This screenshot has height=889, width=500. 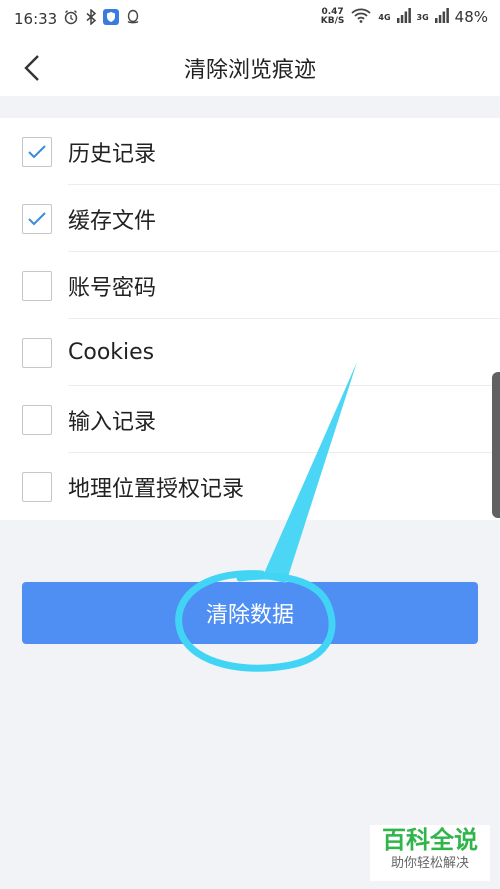 What do you see at coordinates (384, 17) in the screenshot?
I see `network-type-1: 4G` at bounding box center [384, 17].